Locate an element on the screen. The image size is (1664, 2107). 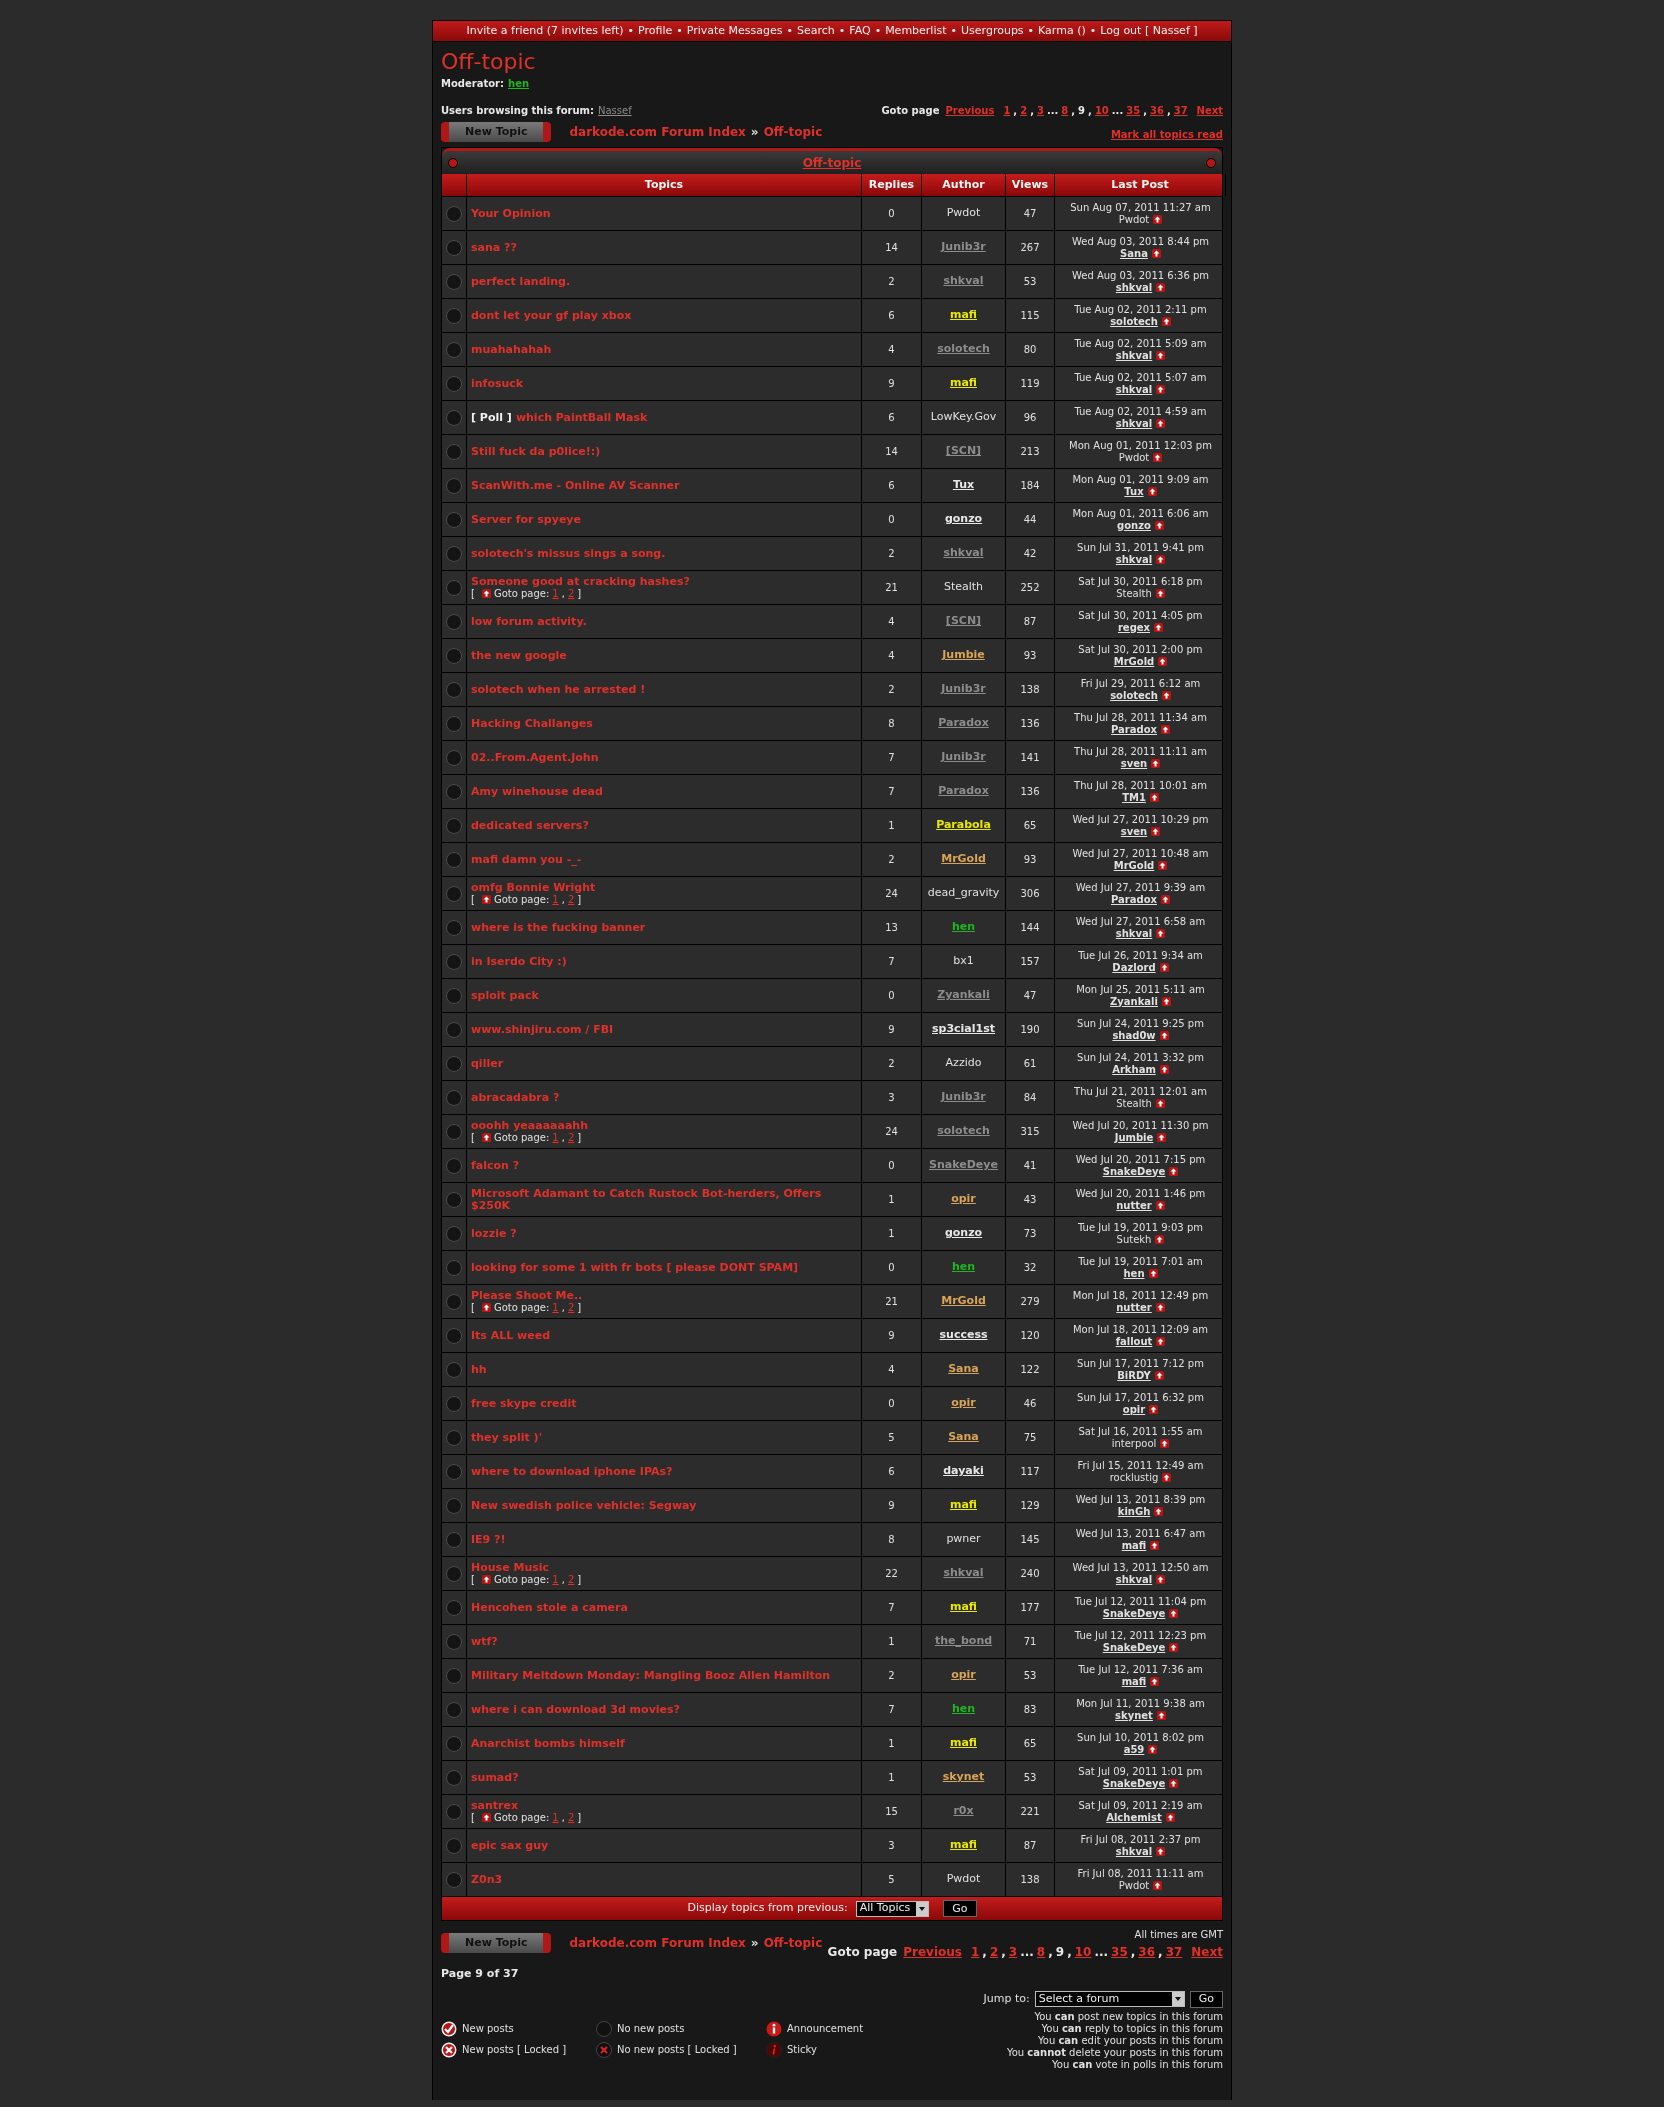
last-post-user-link: Arkham is located at coordinates (1134, 1069).